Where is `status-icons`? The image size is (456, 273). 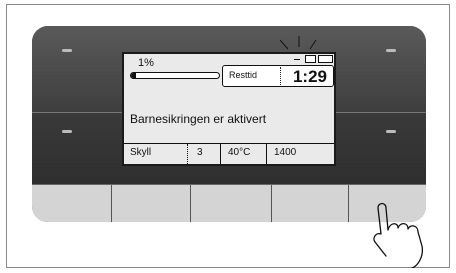 status-icons is located at coordinates (314, 59).